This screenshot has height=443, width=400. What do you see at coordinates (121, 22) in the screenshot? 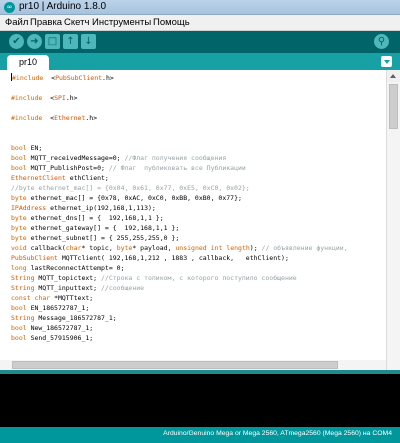
I see `menu-tools: Инструменты` at bounding box center [121, 22].